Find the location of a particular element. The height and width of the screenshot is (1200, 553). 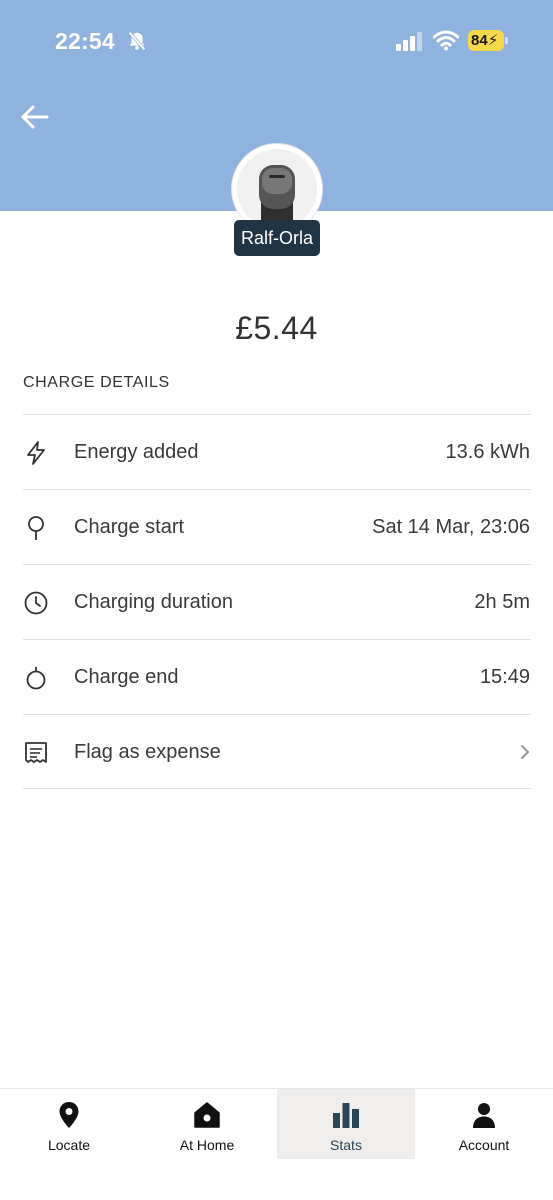

status-bar: 22:54 84⚡ is located at coordinates (276, 42).